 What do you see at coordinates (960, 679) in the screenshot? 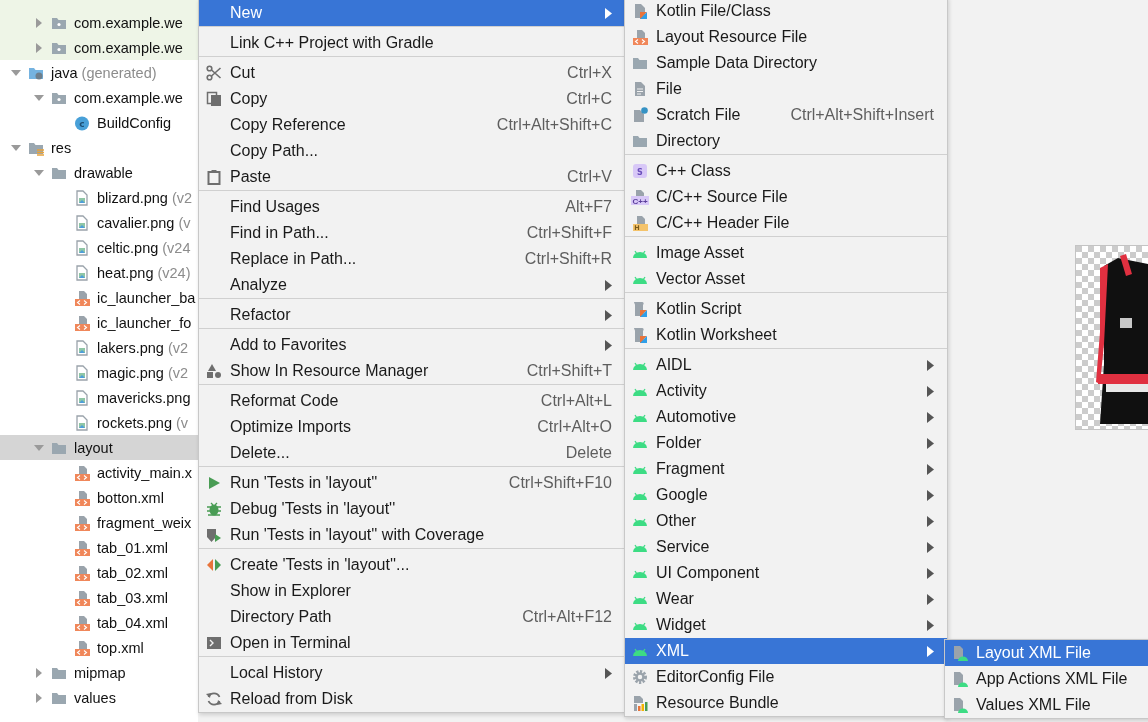
I see `android-file-icon` at bounding box center [960, 679].